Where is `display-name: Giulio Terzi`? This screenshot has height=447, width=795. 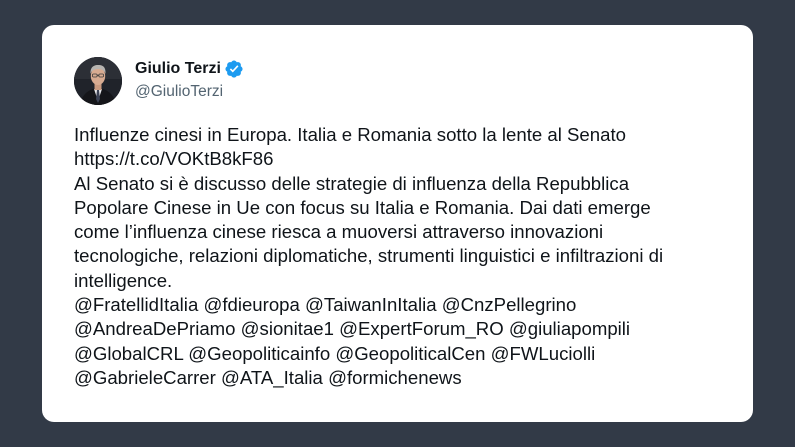
display-name: Giulio Terzi is located at coordinates (178, 69).